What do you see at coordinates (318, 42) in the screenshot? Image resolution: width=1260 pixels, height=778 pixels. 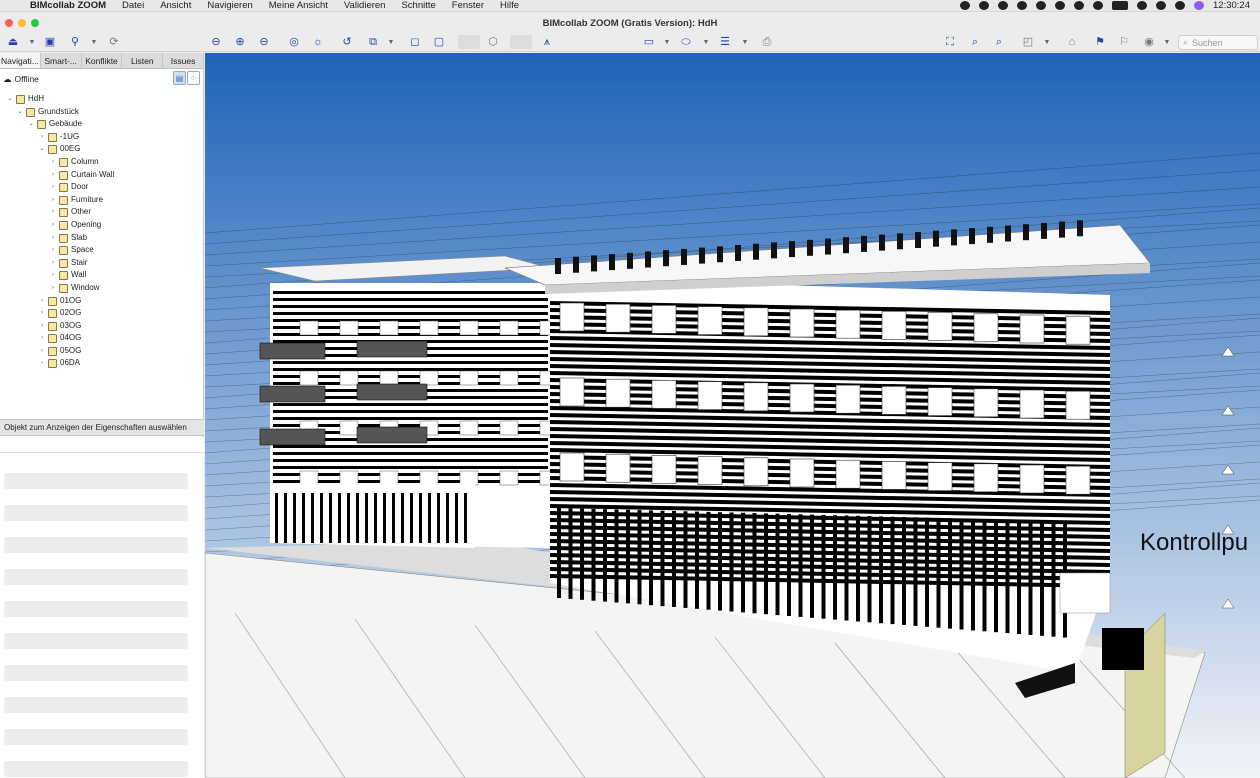 I see `fit-icon: ☼` at bounding box center [318, 42].